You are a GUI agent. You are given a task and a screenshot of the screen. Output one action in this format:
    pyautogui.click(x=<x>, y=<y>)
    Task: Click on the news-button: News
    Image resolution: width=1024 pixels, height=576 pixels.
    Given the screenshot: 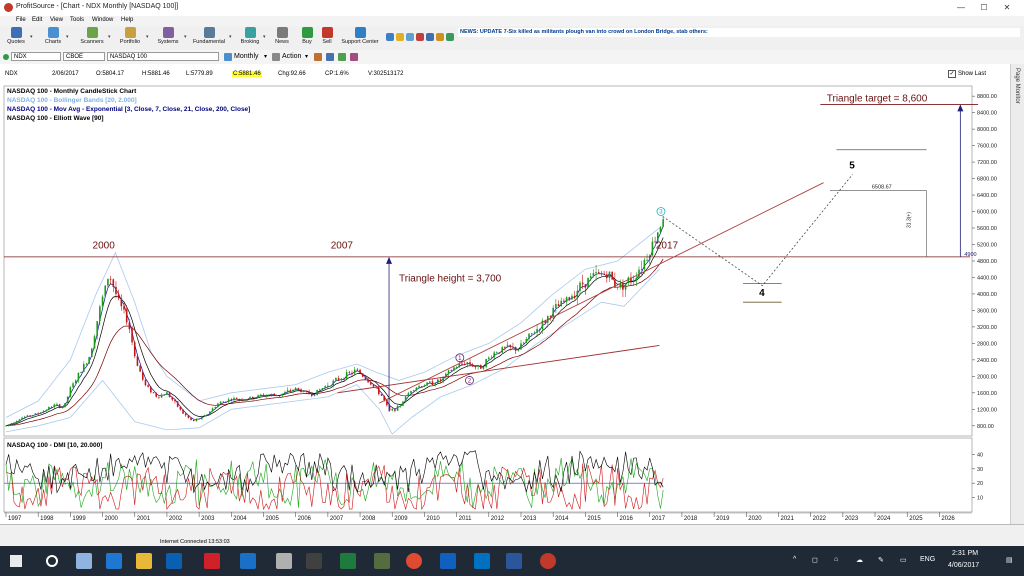 What is the action you would take?
    pyautogui.click(x=282, y=38)
    